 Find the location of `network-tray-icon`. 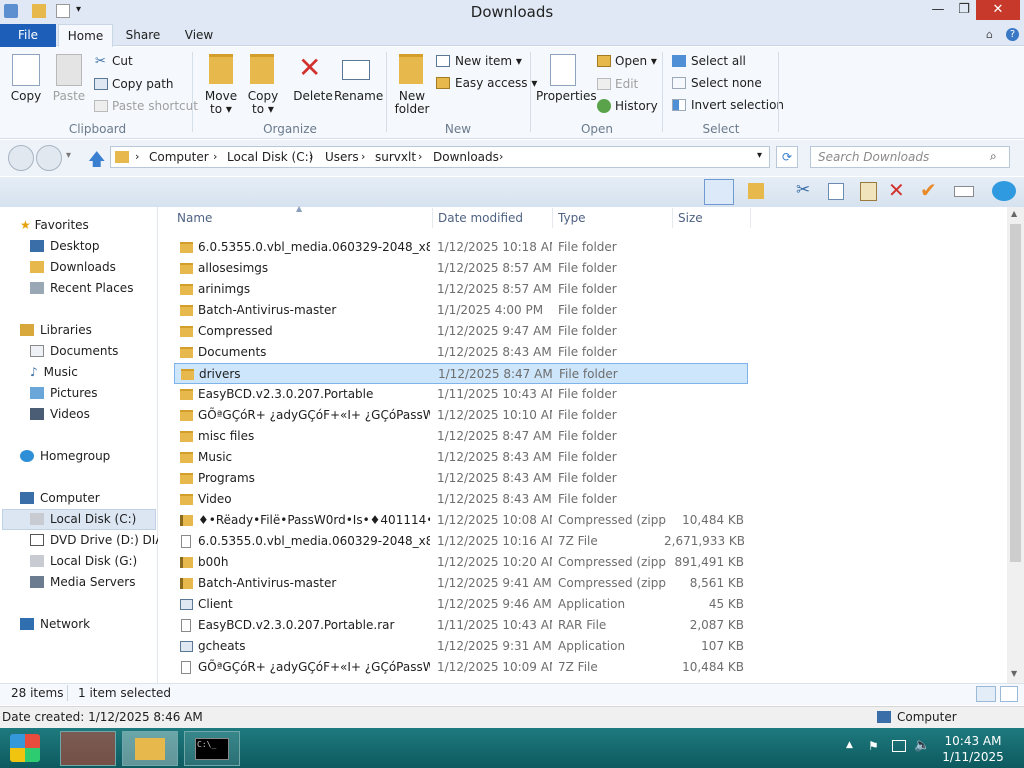

network-tray-icon is located at coordinates (899, 746).